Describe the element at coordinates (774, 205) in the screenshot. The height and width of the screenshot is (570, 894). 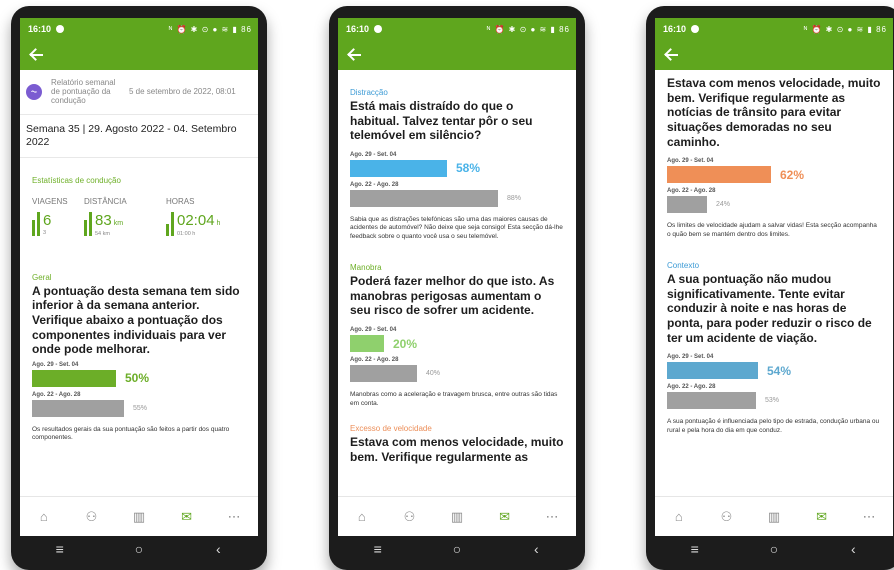
I see `previous-week-bar-row: 24%` at that location.